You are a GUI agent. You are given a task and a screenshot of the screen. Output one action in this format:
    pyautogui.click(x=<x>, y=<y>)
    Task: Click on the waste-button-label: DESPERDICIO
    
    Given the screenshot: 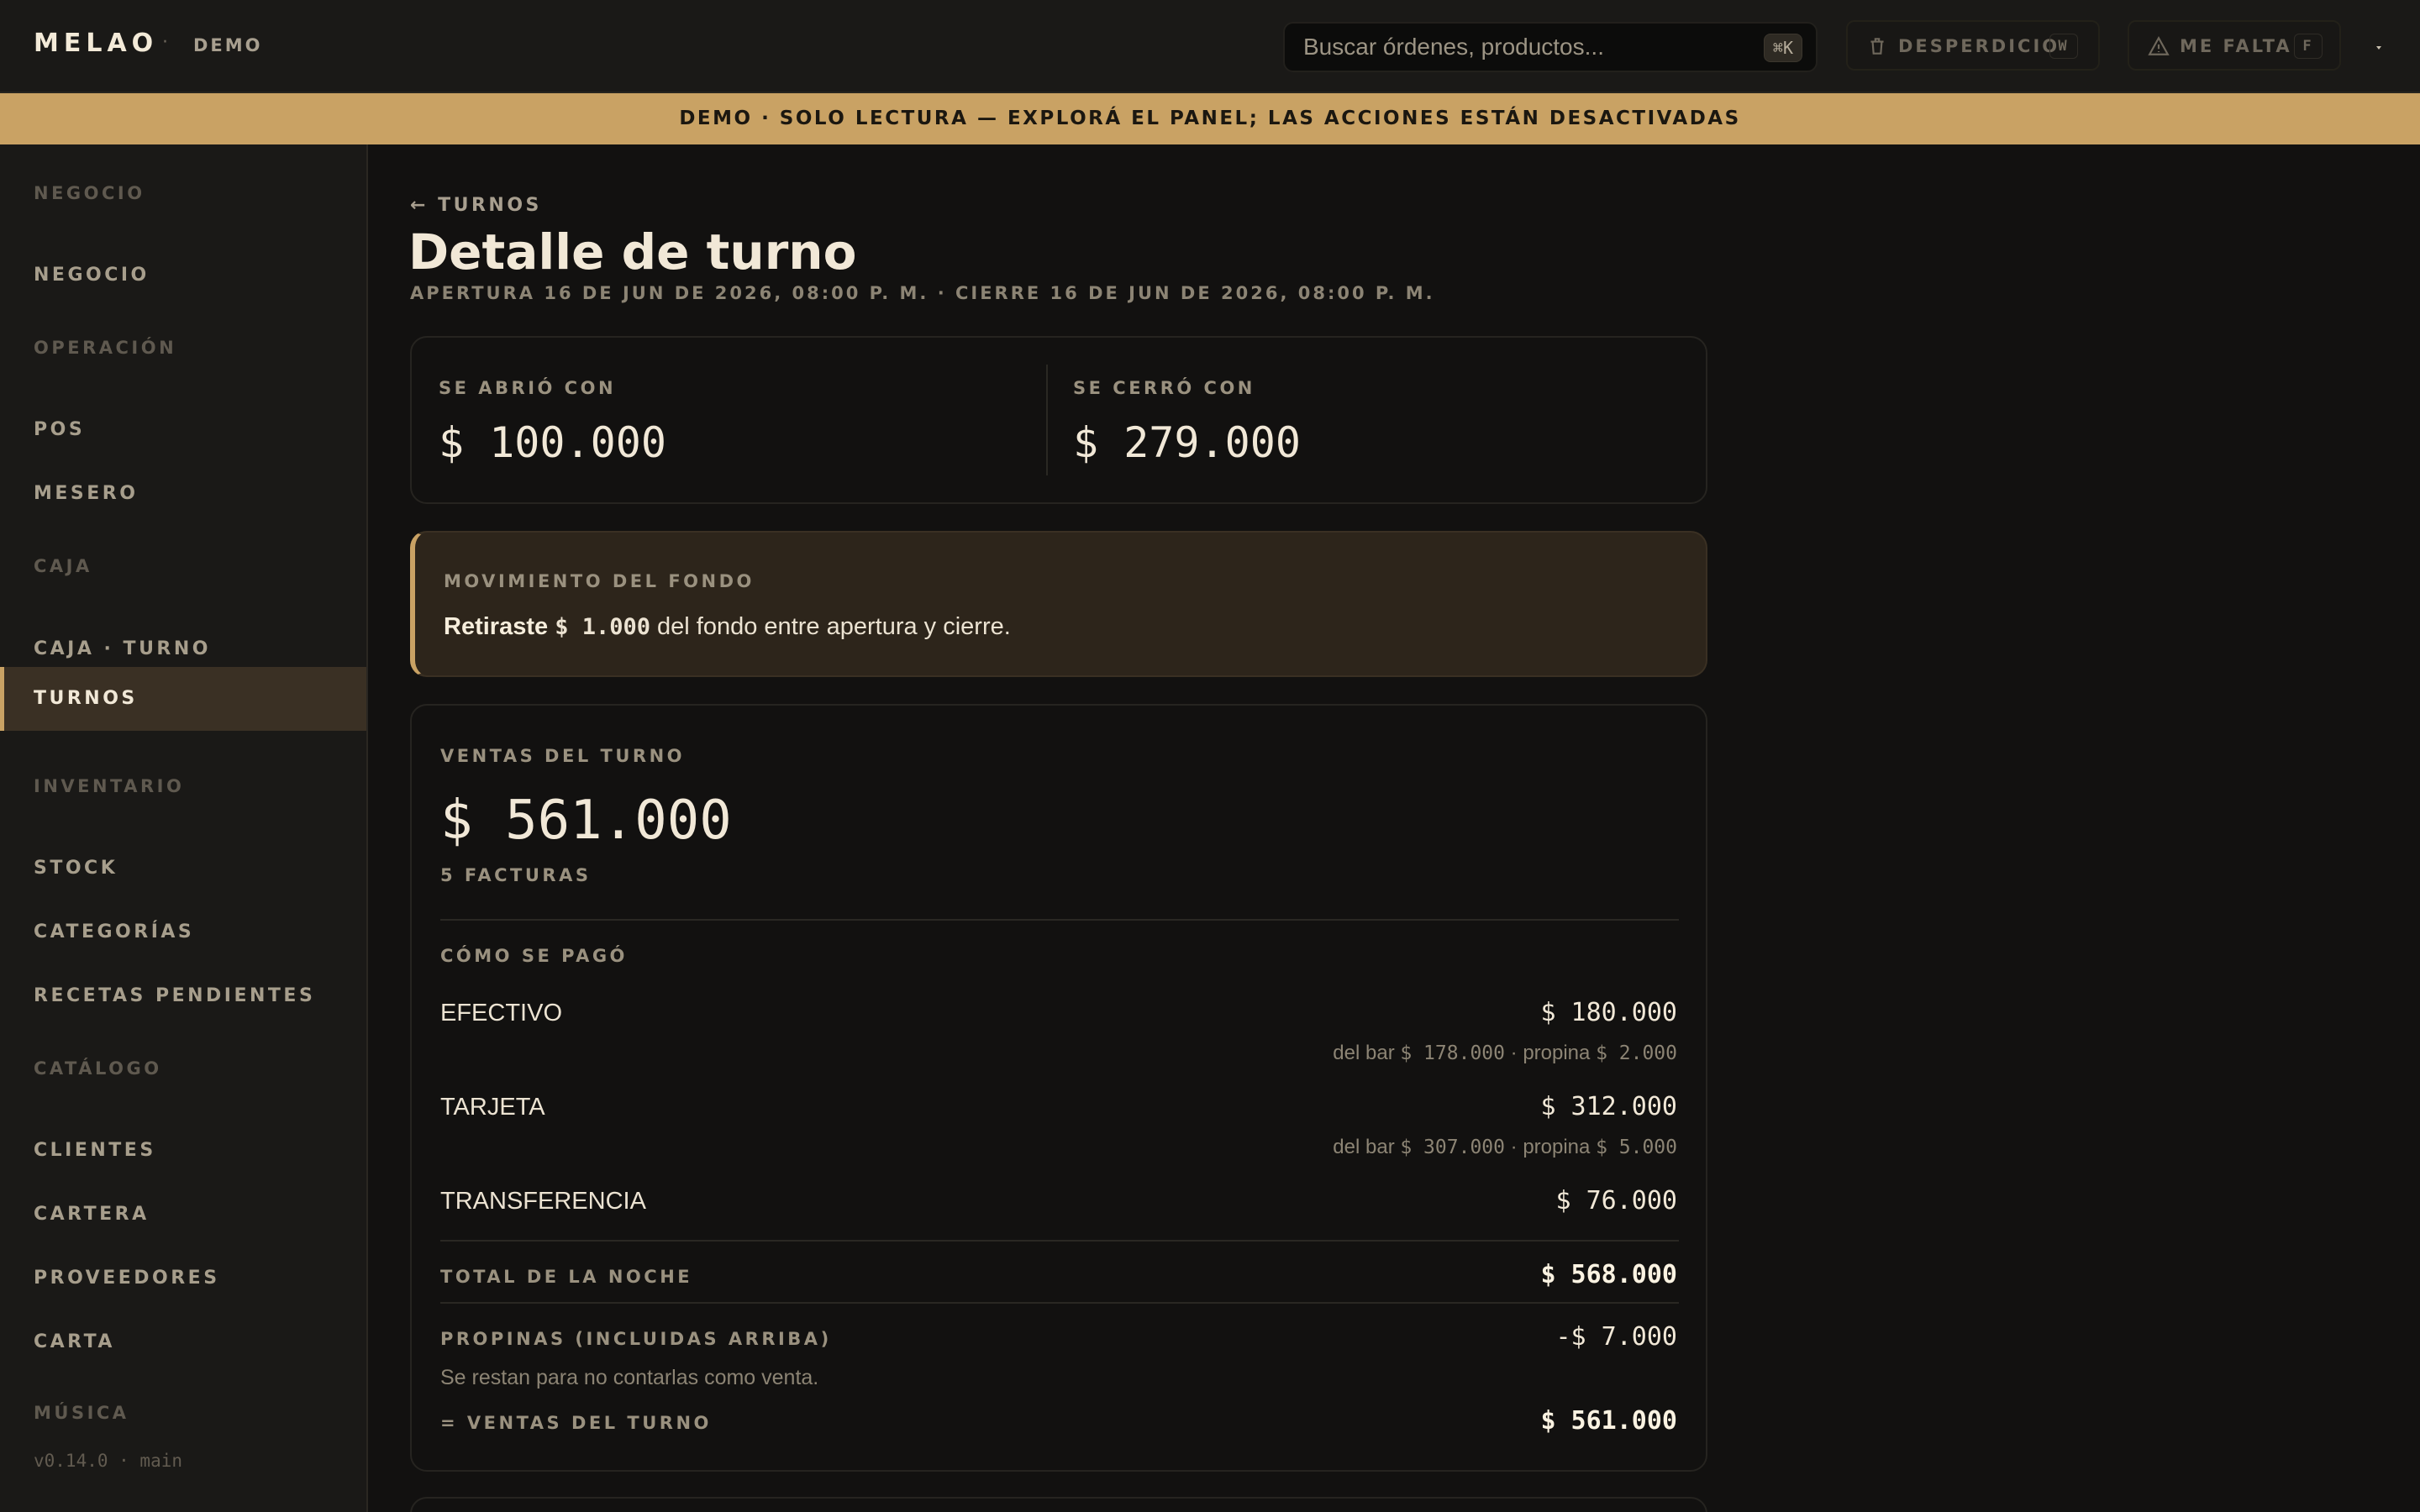 What is the action you would take?
    pyautogui.click(x=1979, y=46)
    